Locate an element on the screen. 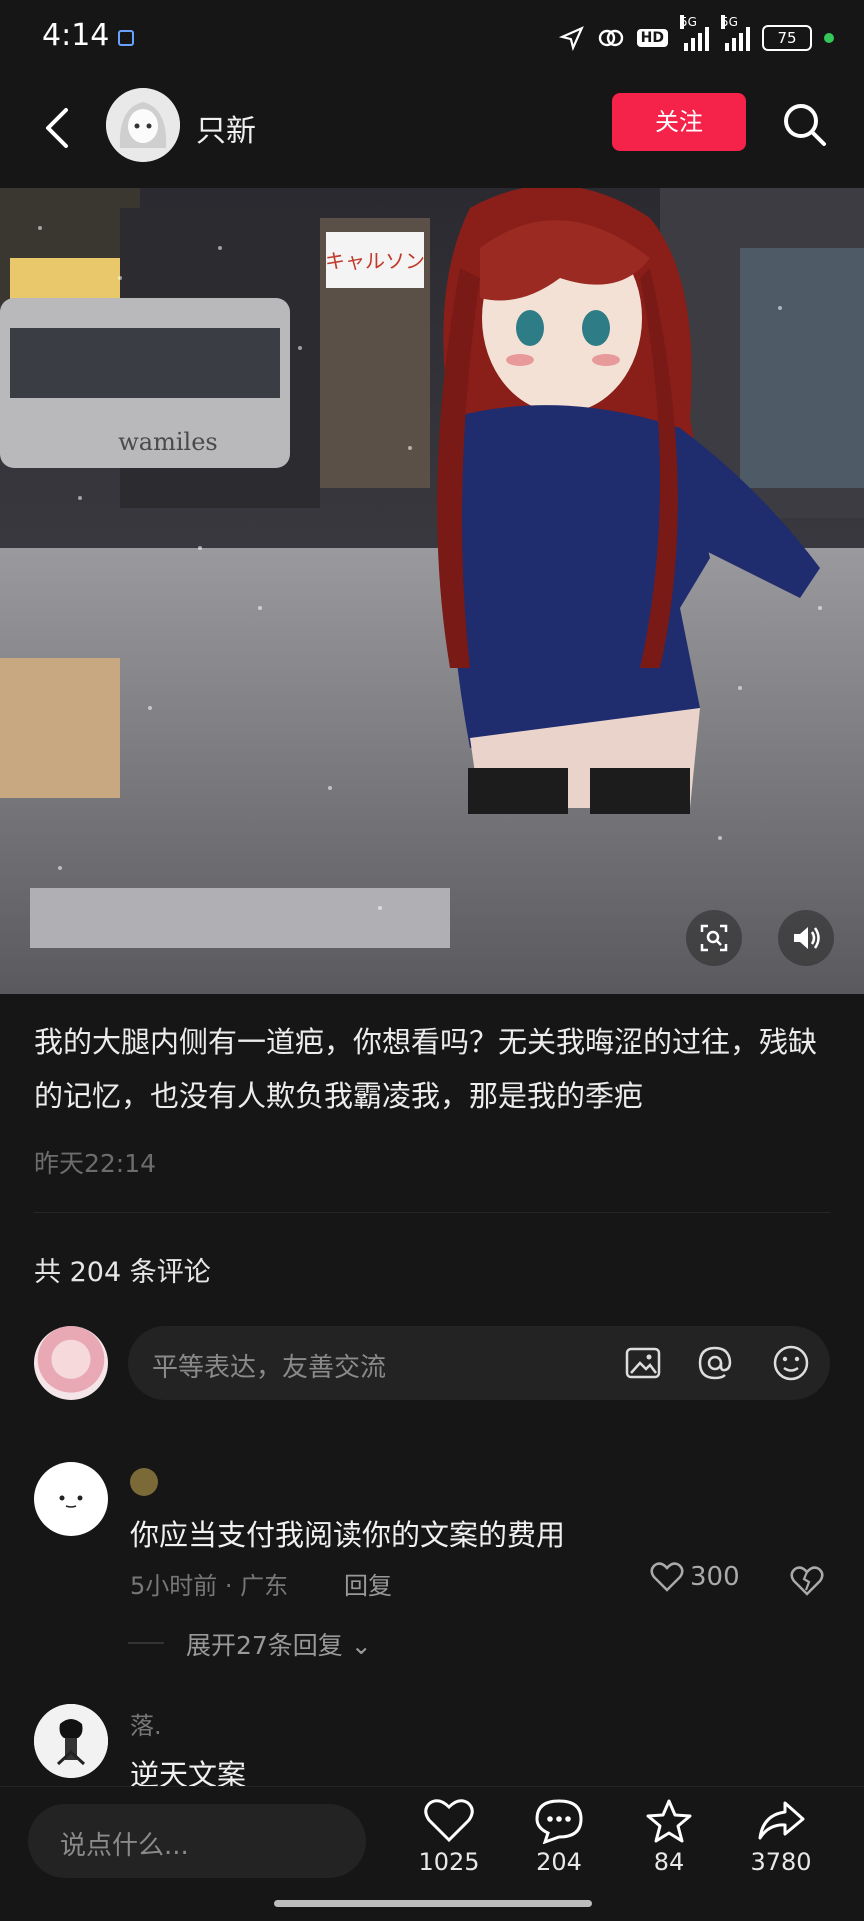  status-icons: HD 5G 5G 75 is located at coordinates (696, 34).